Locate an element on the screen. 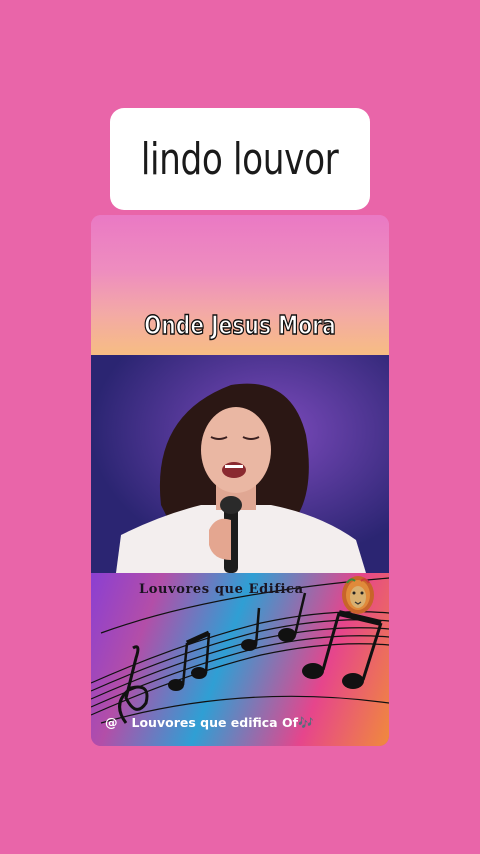  handle-text: Louvores que edifica Of🎶 is located at coordinates (222, 722).